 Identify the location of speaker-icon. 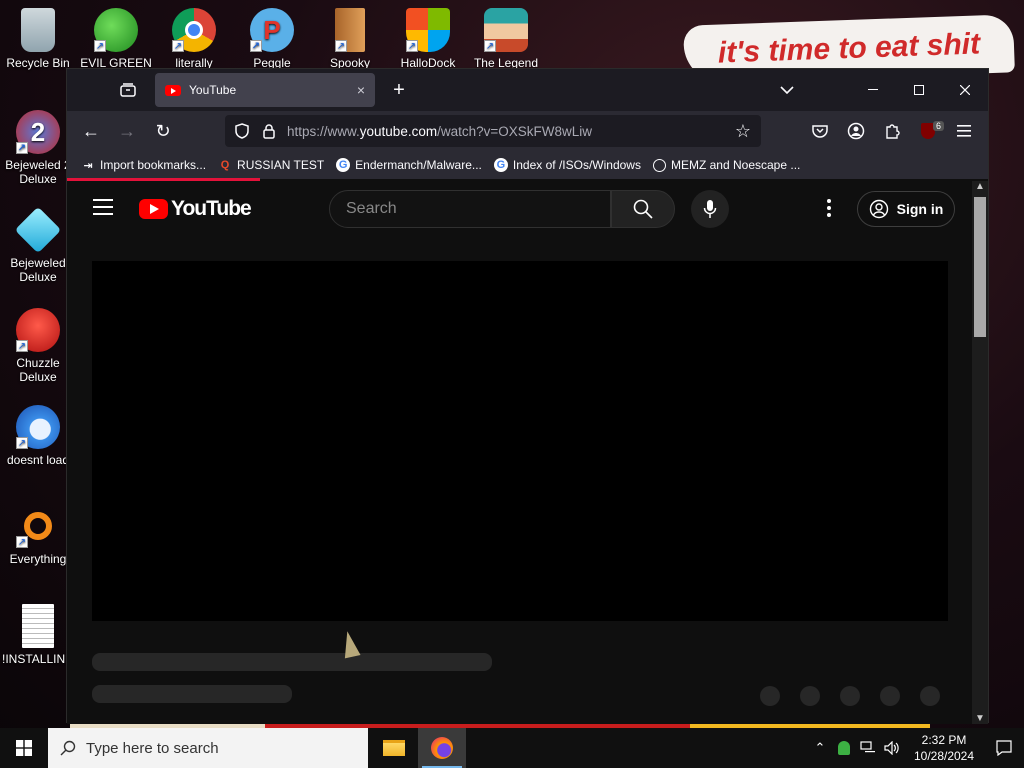
(891, 748).